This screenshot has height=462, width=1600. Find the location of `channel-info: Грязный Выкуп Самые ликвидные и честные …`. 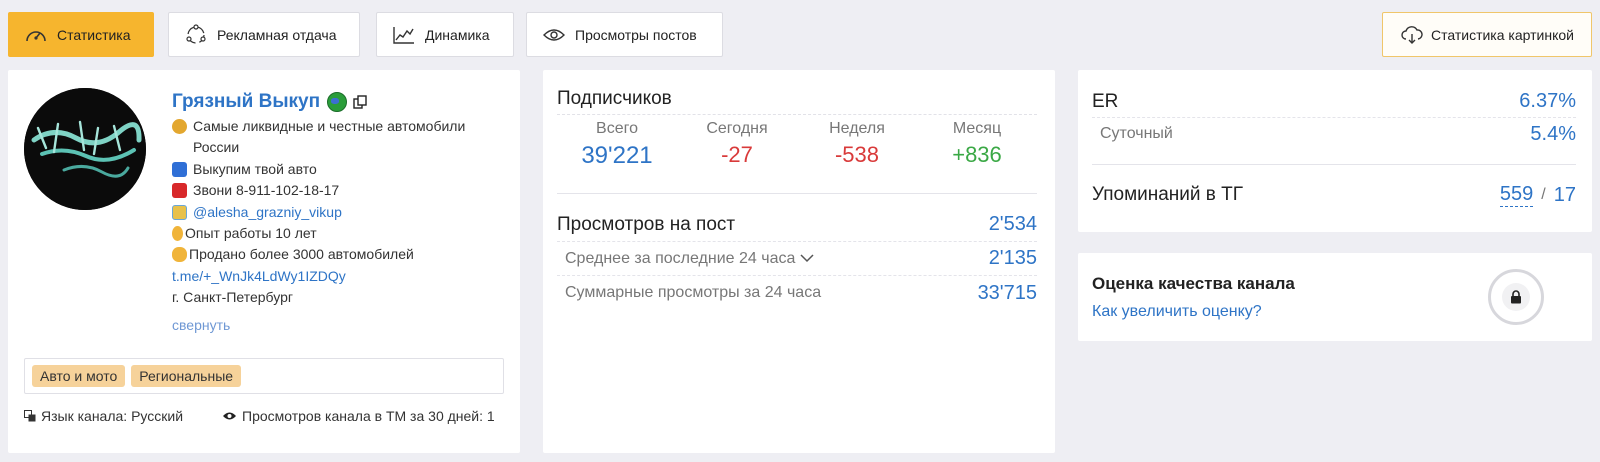

channel-info: Грязный Выкуп Самые ликвидные и честные … is located at coordinates (337, 210).